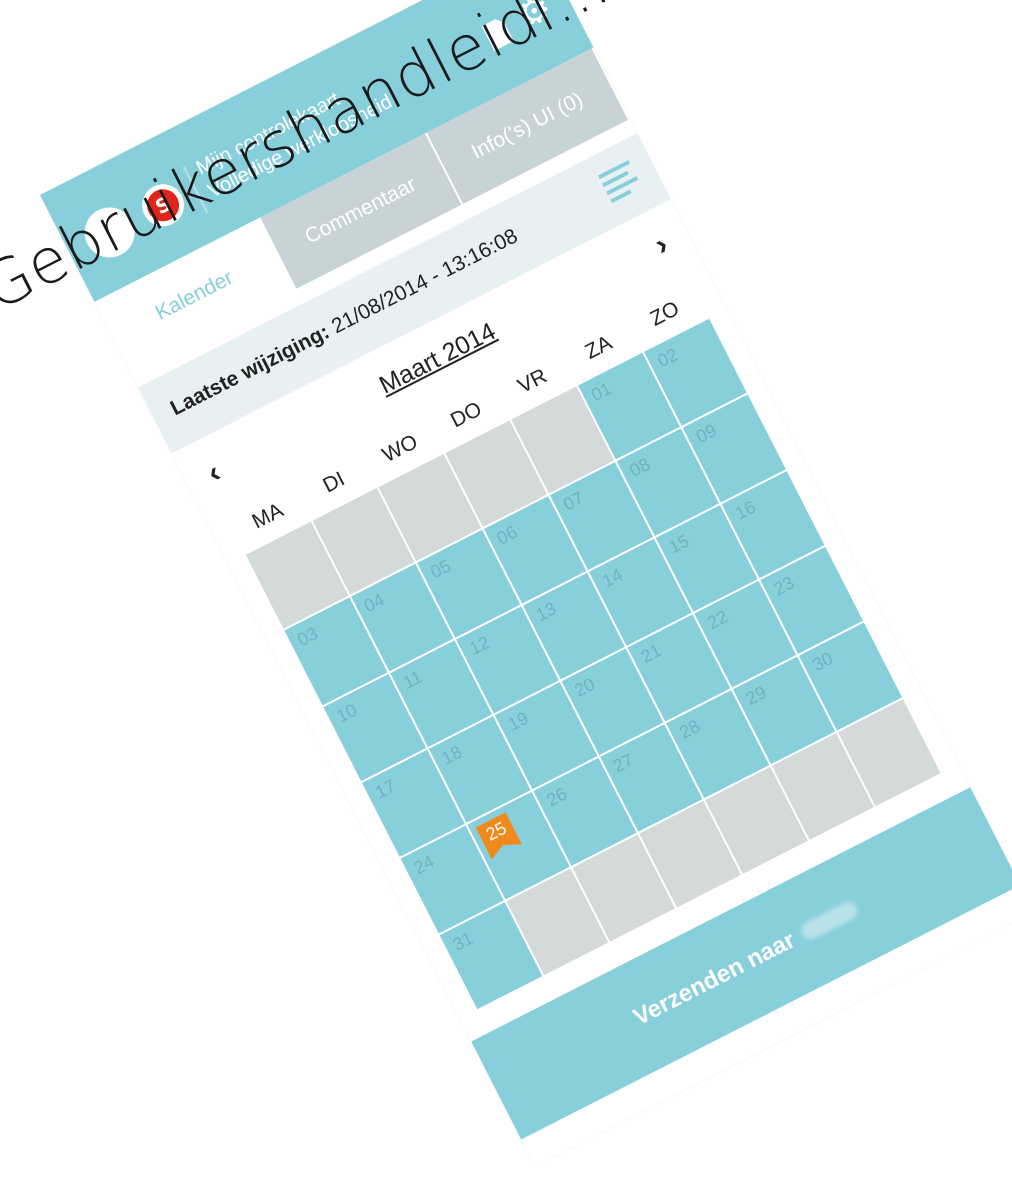  I want to click on day-number: 19, so click(518, 721).